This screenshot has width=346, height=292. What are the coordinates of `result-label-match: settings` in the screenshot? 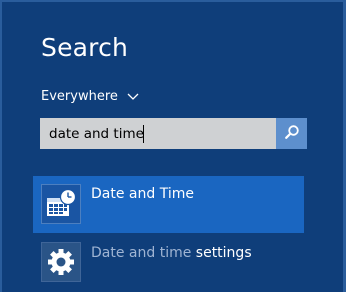 It's located at (223, 253).